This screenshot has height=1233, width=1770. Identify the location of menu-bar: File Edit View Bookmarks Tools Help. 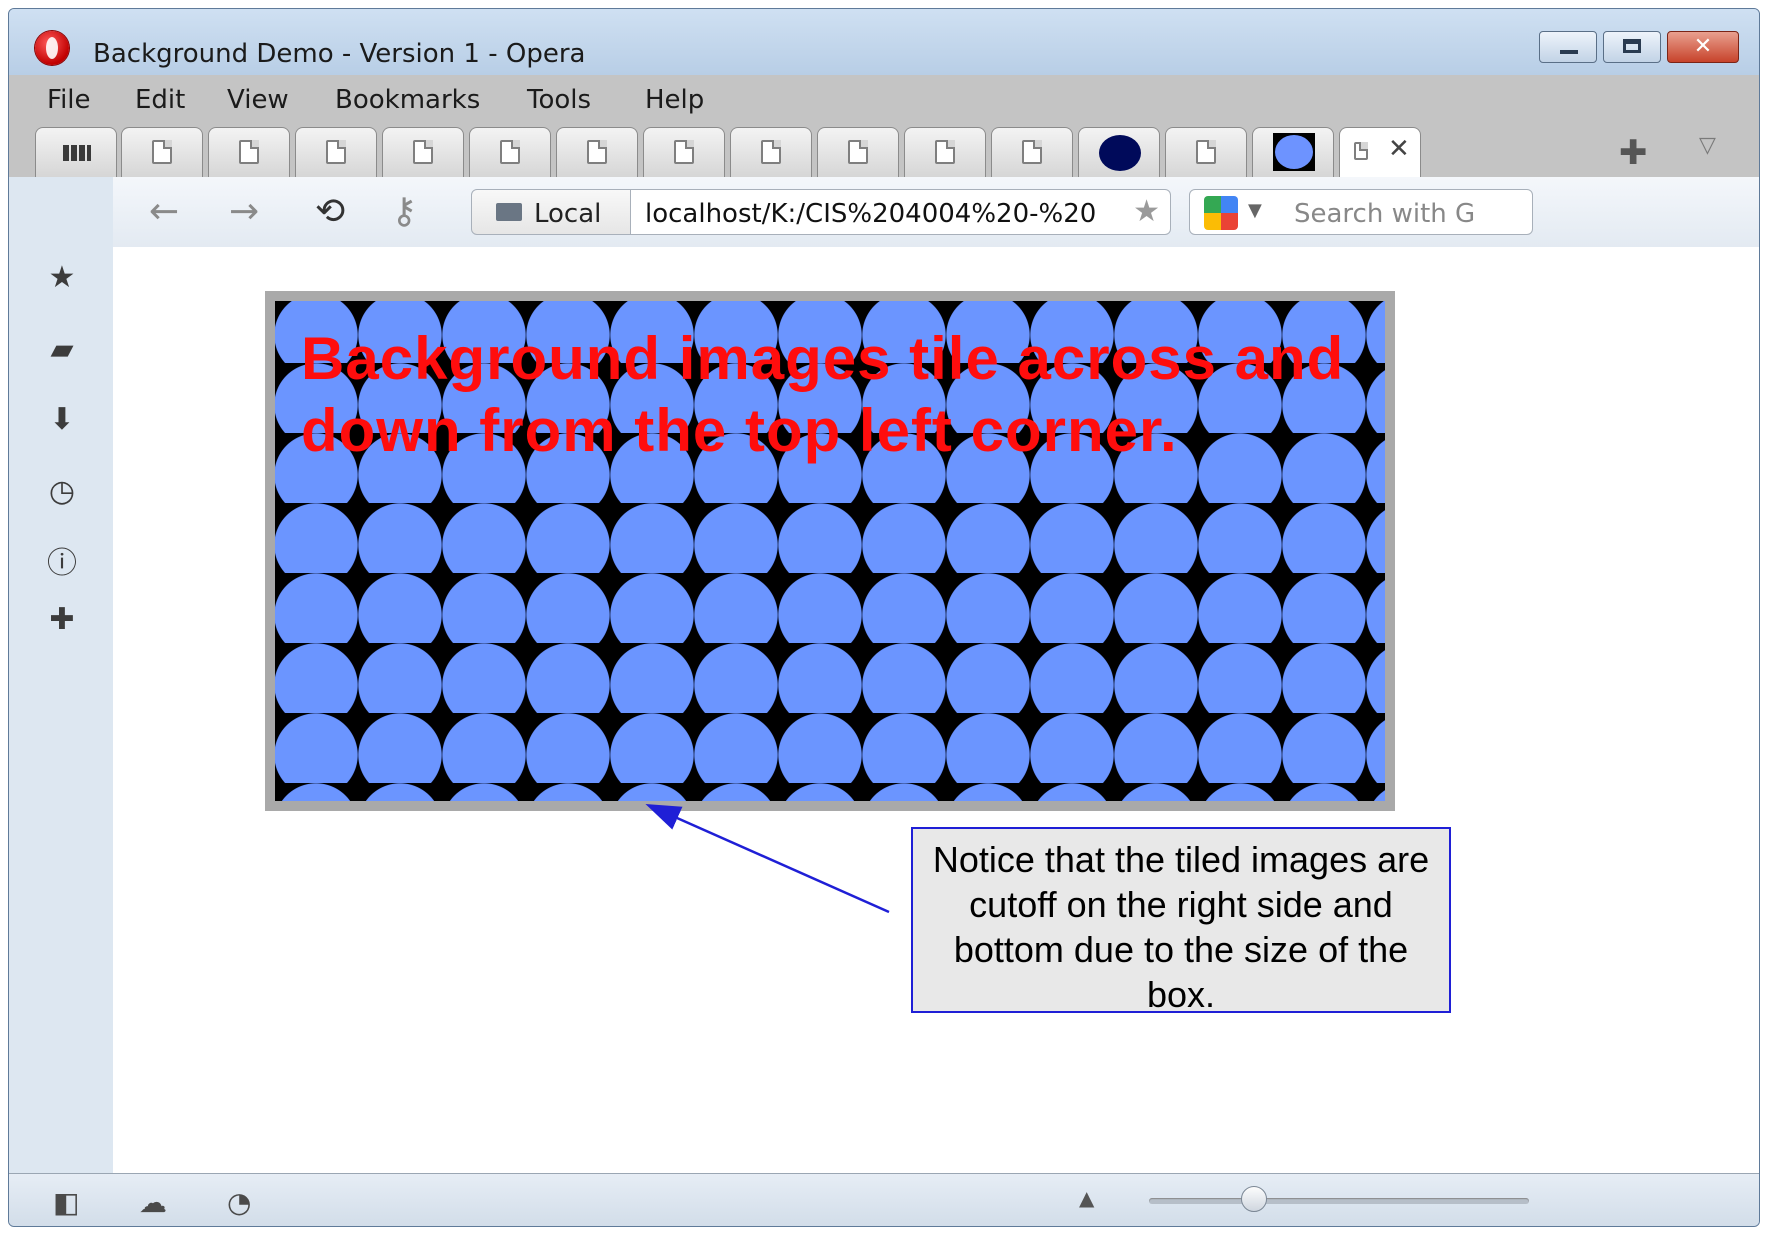
(884, 97).